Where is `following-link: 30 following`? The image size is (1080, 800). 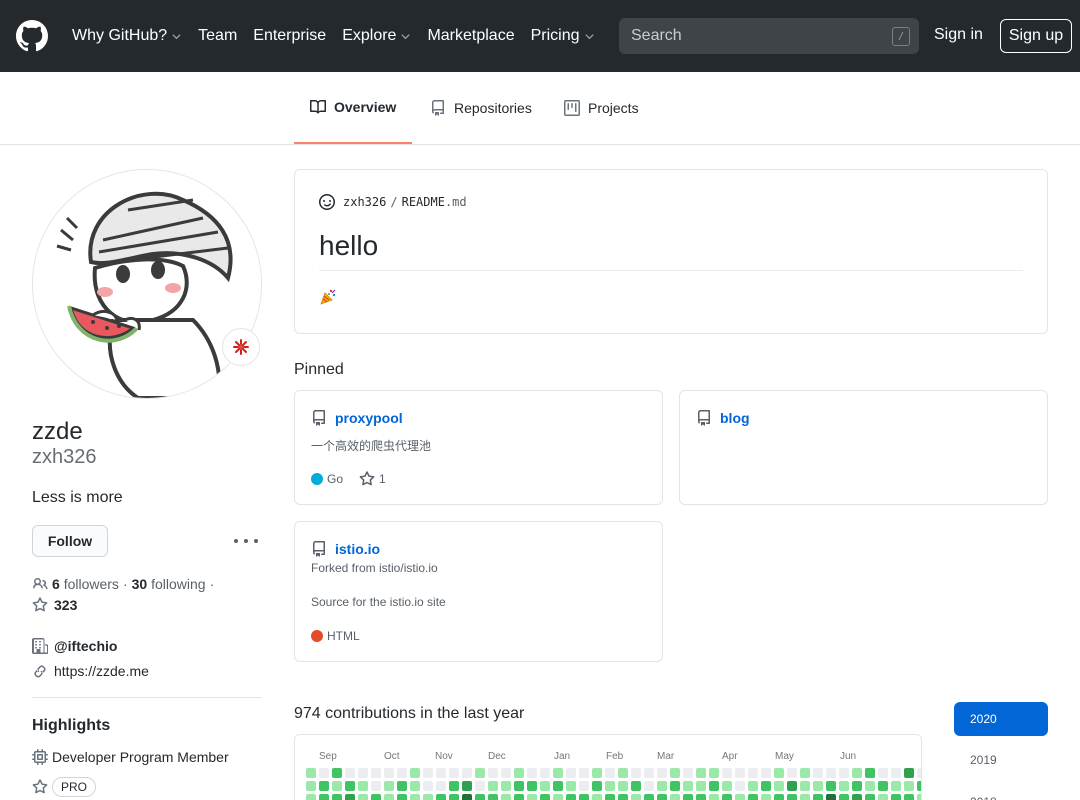
following-link: 30 following is located at coordinates (169, 584).